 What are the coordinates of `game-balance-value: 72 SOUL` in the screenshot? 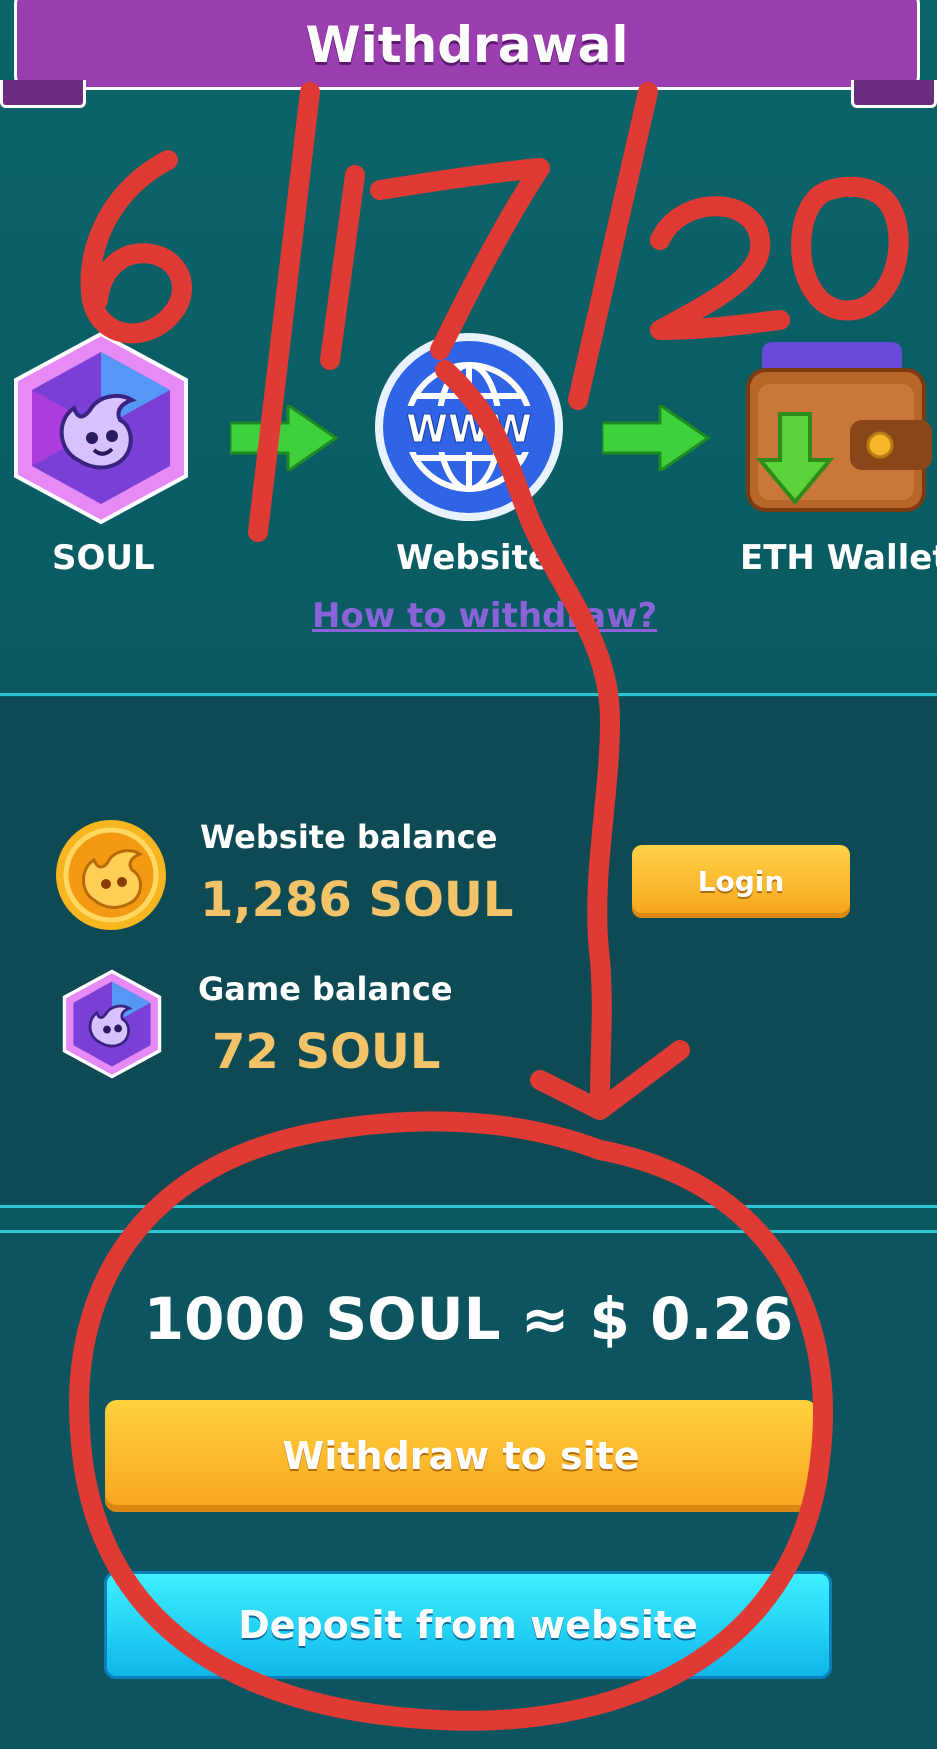 It's located at (326, 1052).